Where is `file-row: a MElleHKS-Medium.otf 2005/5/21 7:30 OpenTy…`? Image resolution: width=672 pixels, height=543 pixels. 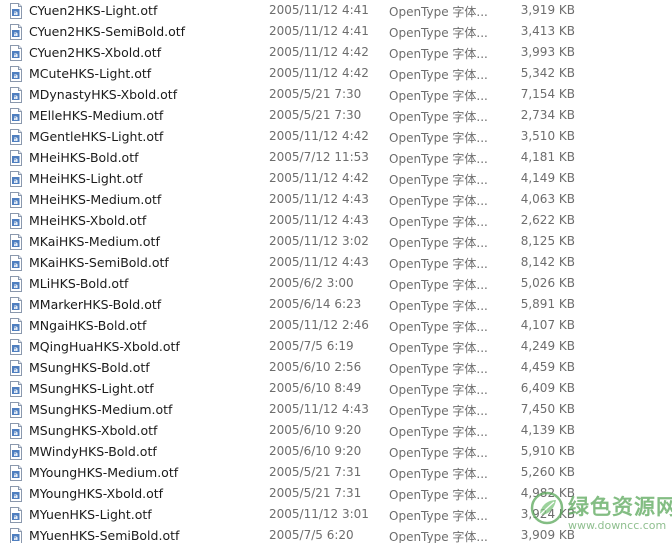
file-row: a MElleHKS-Medium.otf 2005/5/21 7:30 OpenTy… is located at coordinates (336, 115).